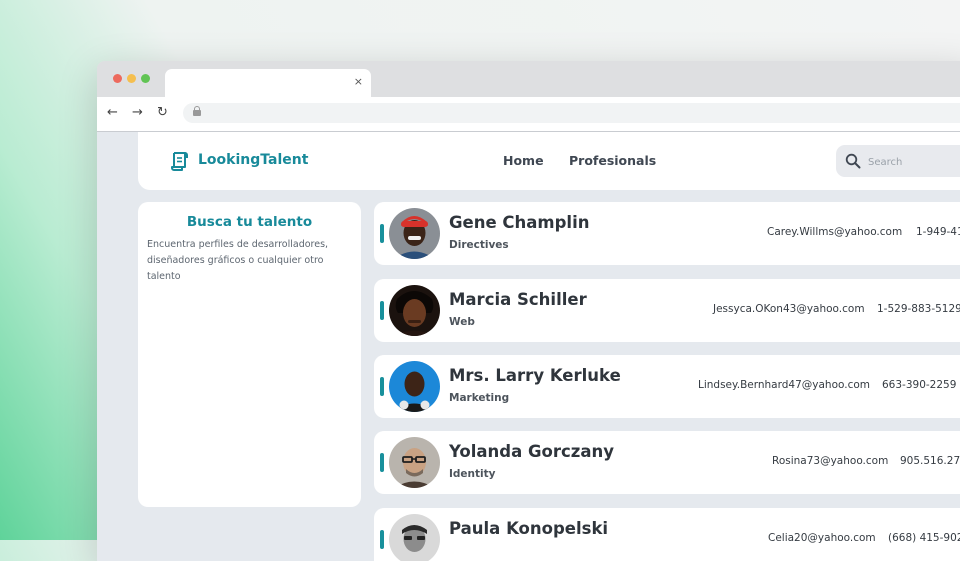  Describe the element at coordinates (162, 113) in the screenshot. I see `reload-icon: ↻` at that location.